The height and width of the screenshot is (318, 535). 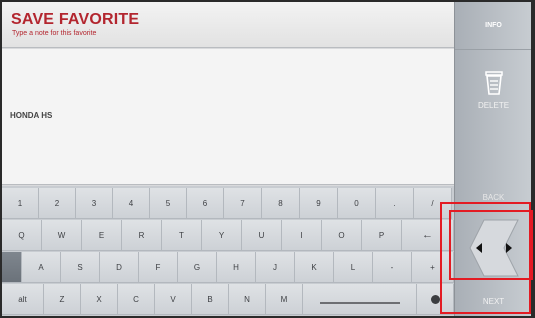 What do you see at coordinates (158, 267) in the screenshot?
I see `key-f: F` at bounding box center [158, 267].